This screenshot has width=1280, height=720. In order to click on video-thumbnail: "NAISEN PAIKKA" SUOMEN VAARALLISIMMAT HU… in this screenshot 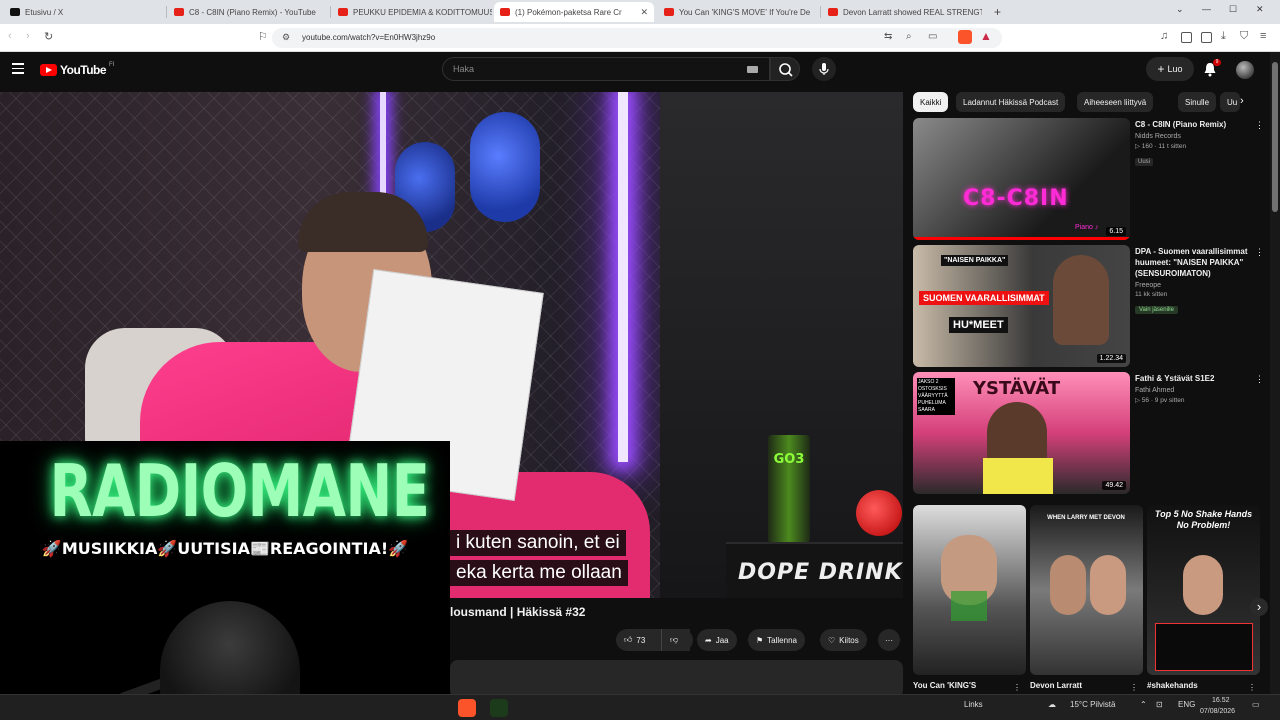, I will do `click(1021, 306)`.